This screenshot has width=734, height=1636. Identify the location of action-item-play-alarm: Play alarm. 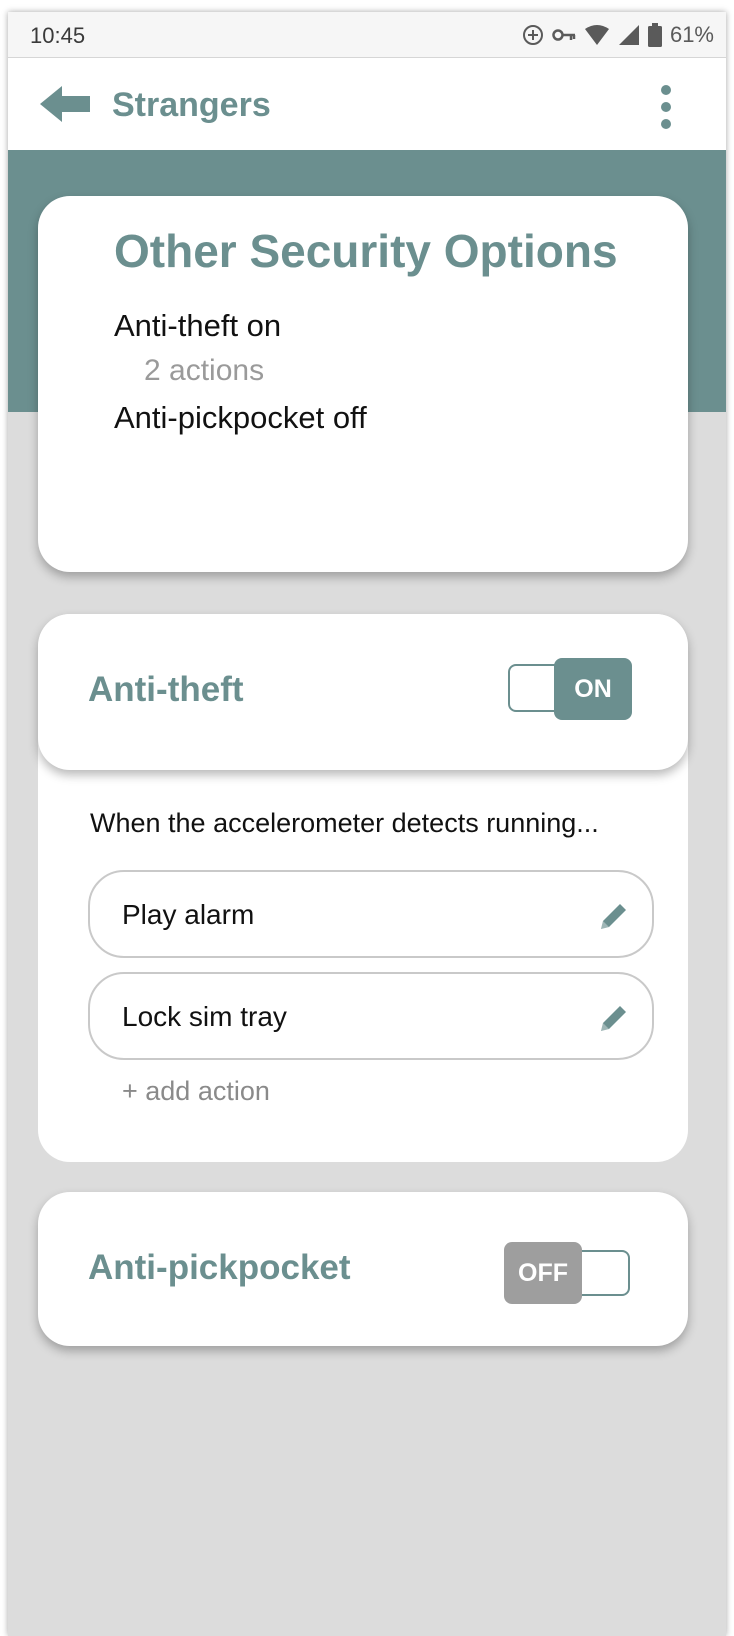
(371, 914).